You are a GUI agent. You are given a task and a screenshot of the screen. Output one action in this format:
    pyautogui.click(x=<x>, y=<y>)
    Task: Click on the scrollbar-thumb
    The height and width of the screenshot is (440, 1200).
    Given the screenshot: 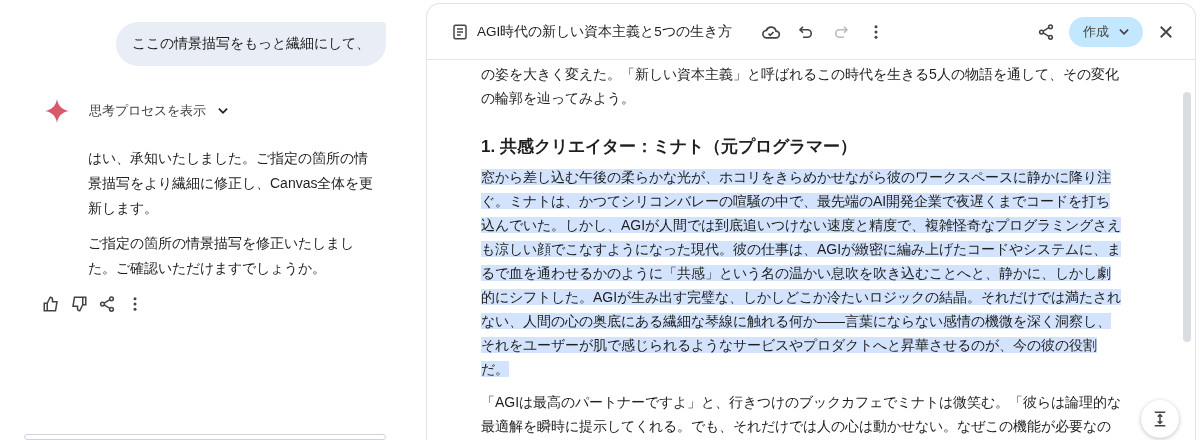 What is the action you would take?
    pyautogui.click(x=1187, y=217)
    